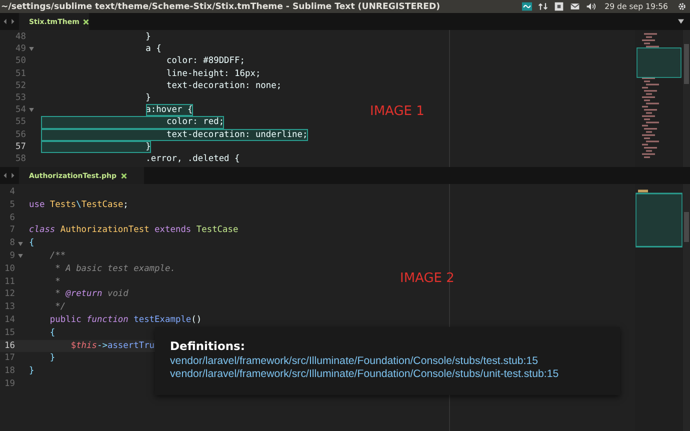 The height and width of the screenshot is (431, 690). I want to click on line-number: 49, so click(20, 49).